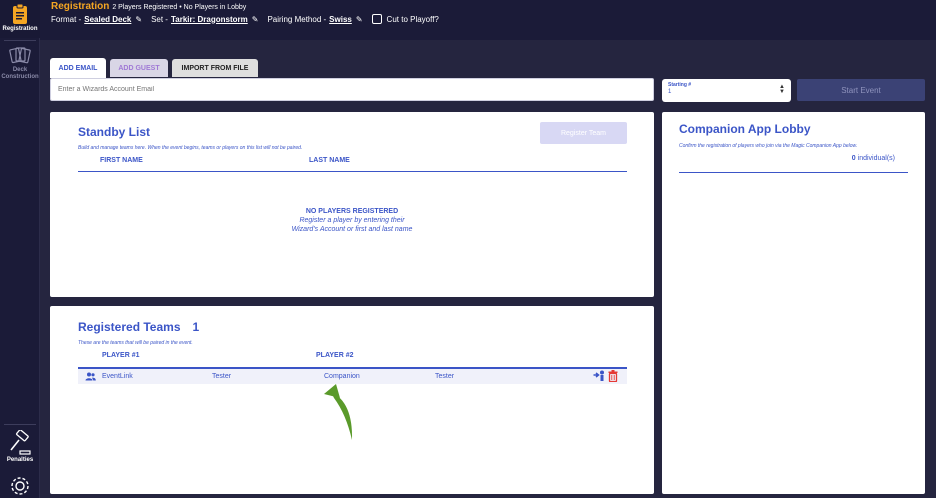  What do you see at coordinates (853, 158) in the screenshot?
I see `lobby-count-number: 0` at bounding box center [853, 158].